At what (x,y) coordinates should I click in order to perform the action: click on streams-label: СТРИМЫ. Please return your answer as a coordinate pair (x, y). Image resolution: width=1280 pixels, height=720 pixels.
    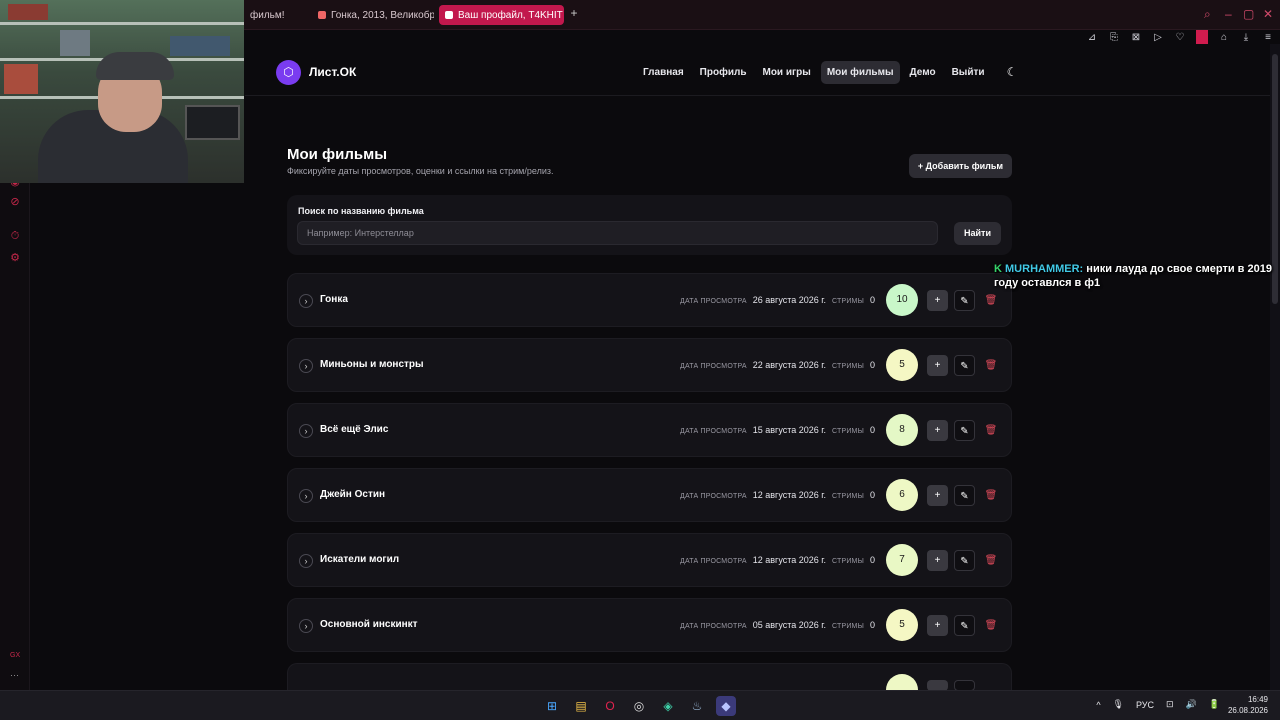
    Looking at the image, I should click on (847, 431).